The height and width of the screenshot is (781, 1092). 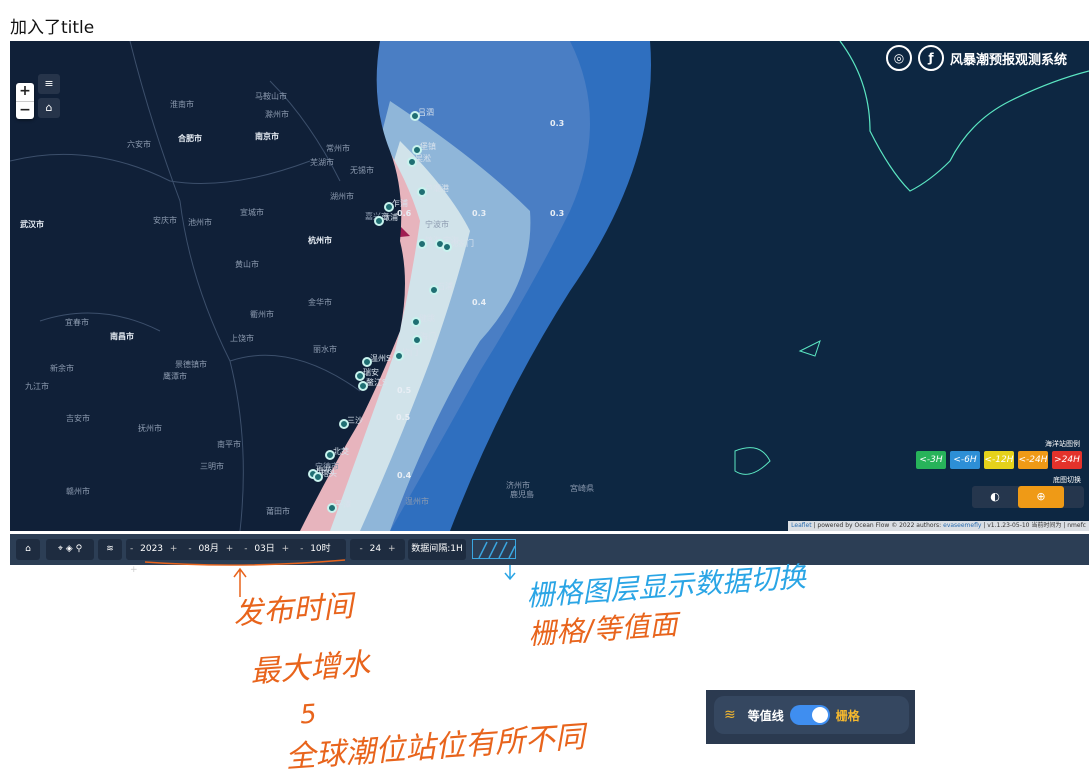 What do you see at coordinates (278, 511) in the screenshot?
I see `city-label: 莆田市` at bounding box center [278, 511].